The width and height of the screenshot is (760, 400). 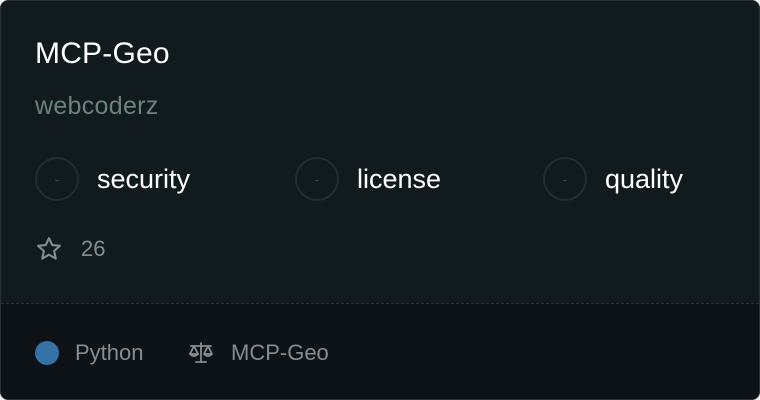 What do you see at coordinates (49, 249) in the screenshot?
I see `star-icon` at bounding box center [49, 249].